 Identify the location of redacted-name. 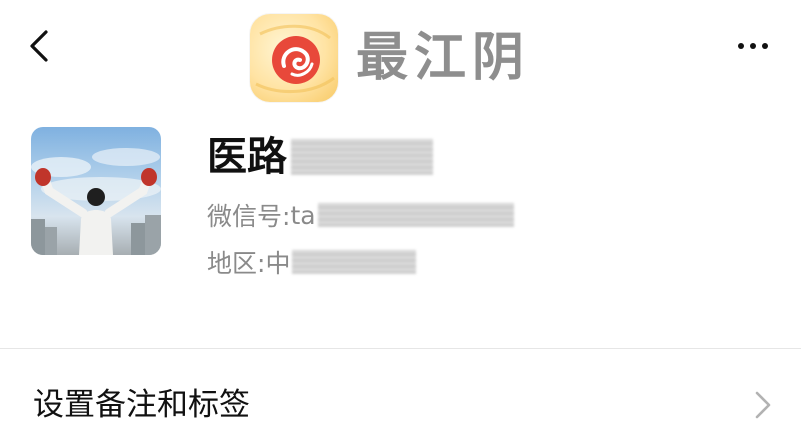
(362, 157).